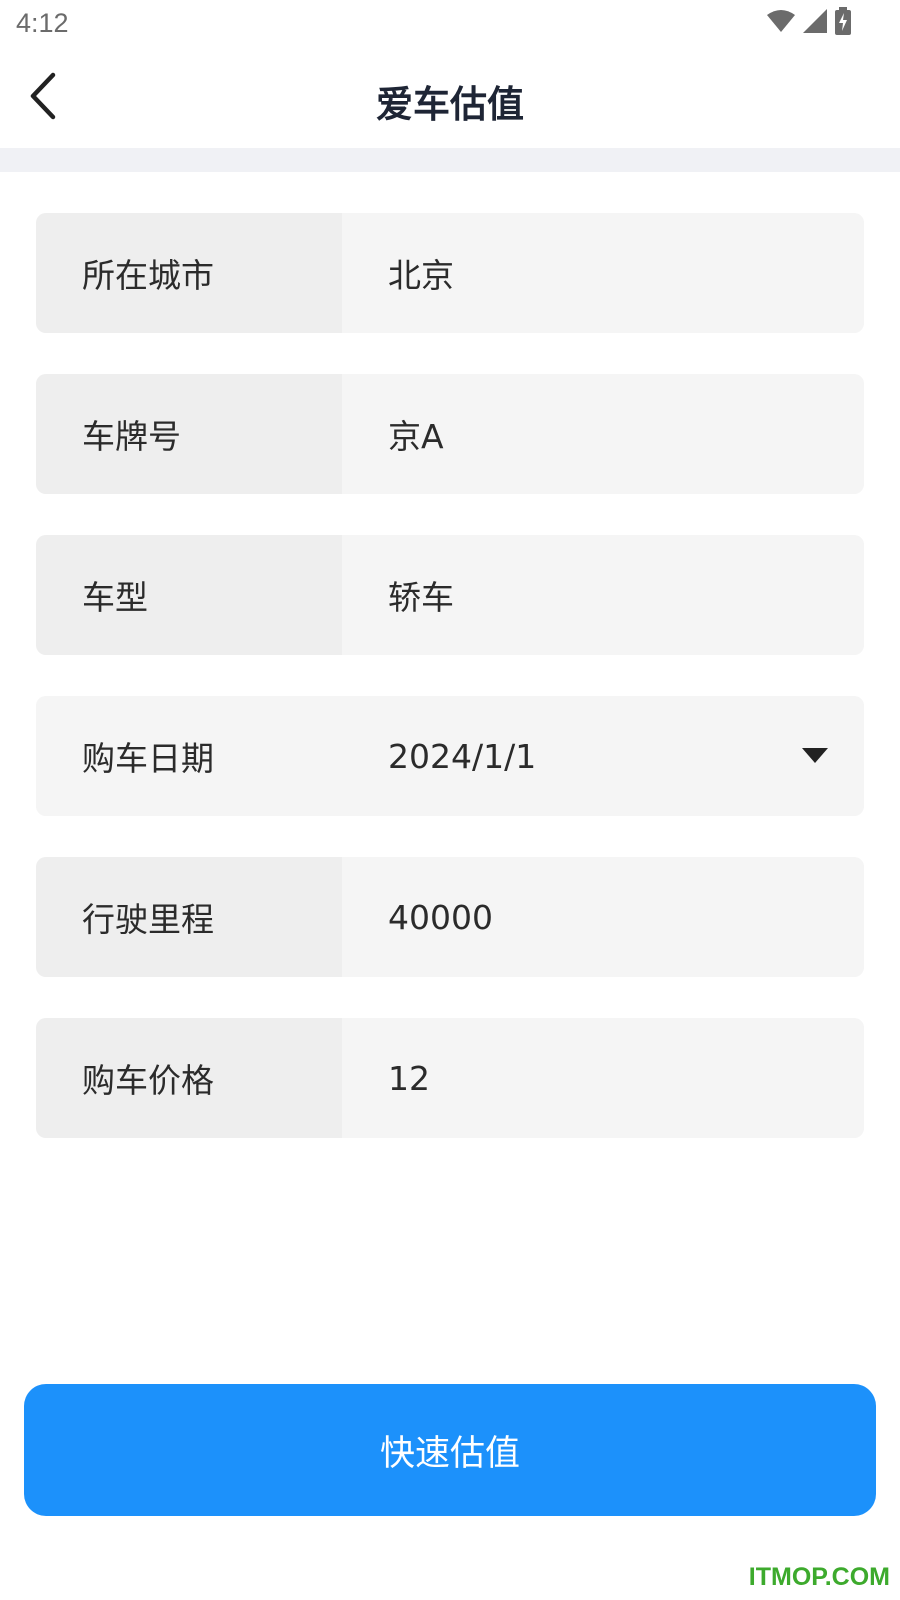 The image size is (900, 1600). What do you see at coordinates (815, 755) in the screenshot?
I see `caret-down-icon` at bounding box center [815, 755].